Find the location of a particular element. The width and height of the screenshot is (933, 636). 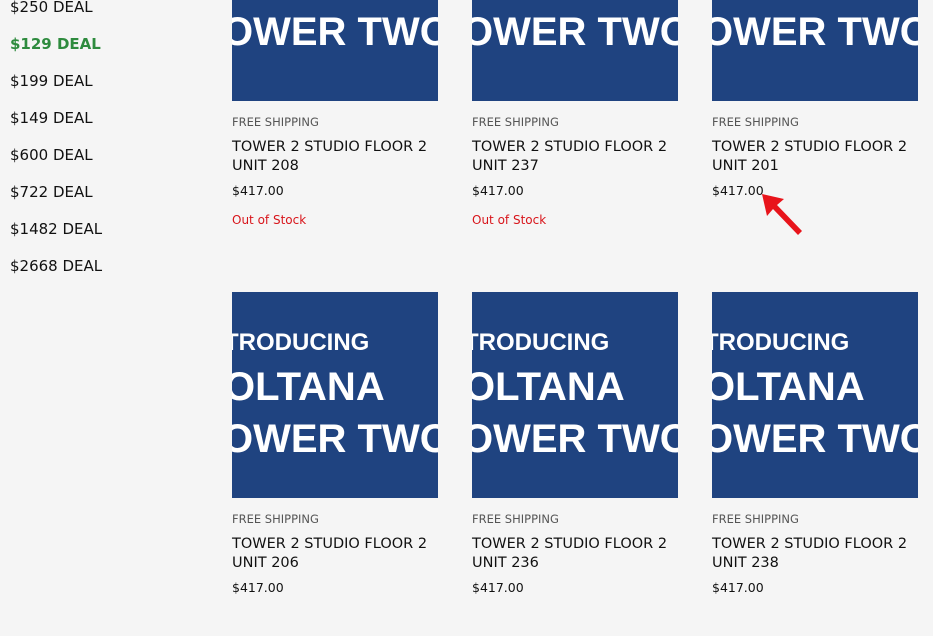

product-title-link: TOWER 2 STUDIO FLOOR 2 UNIT 238 is located at coordinates (815, 554).